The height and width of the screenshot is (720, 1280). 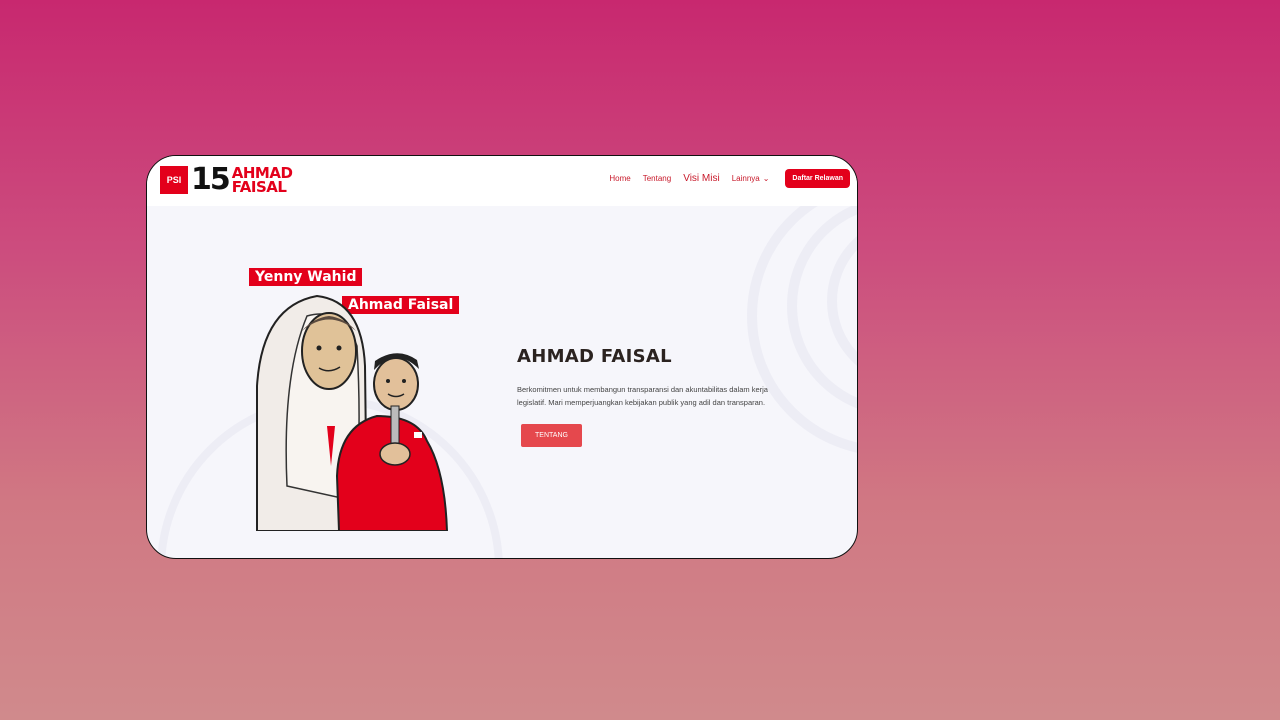 What do you see at coordinates (619, 178) in the screenshot?
I see `nav-home: Home` at bounding box center [619, 178].